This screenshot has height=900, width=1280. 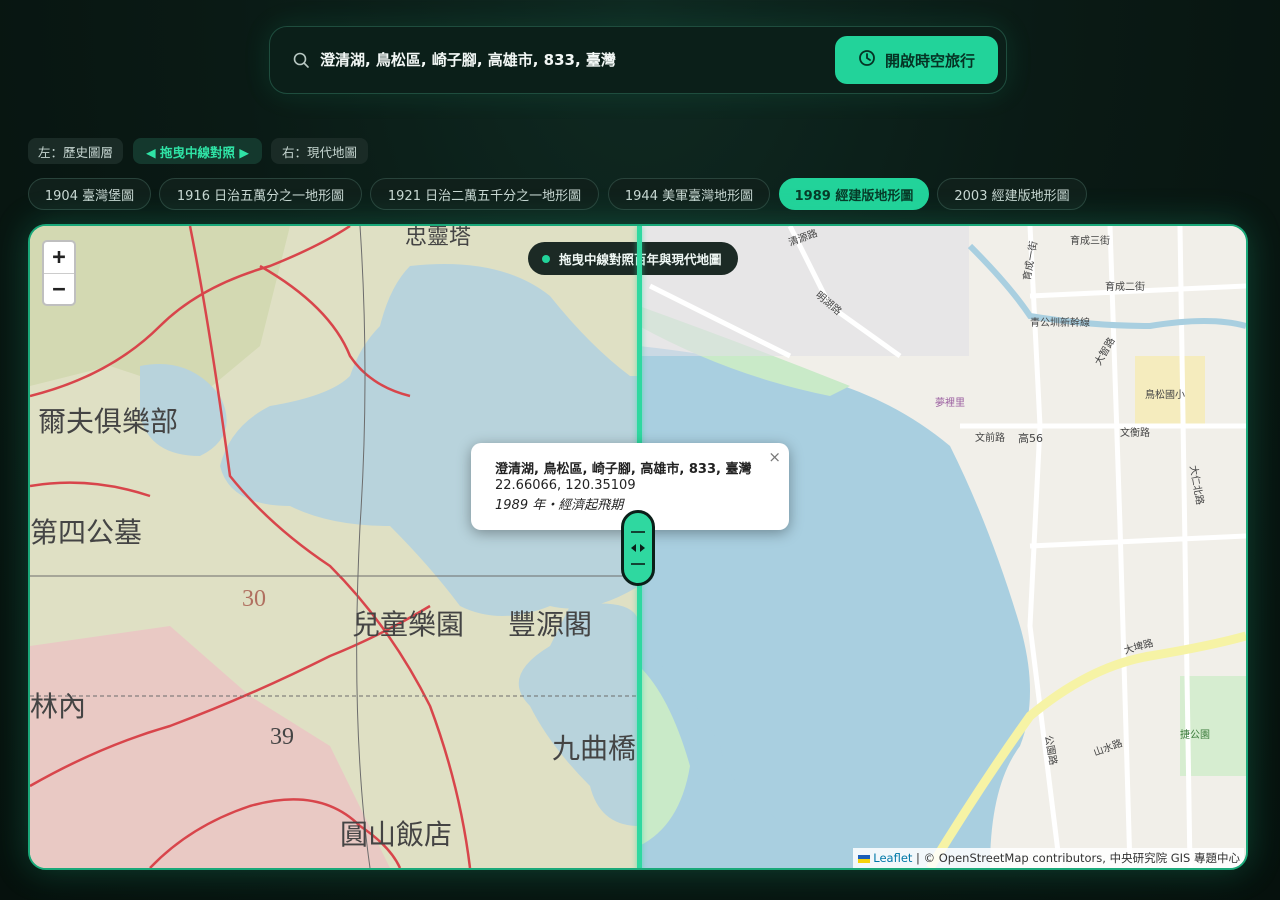 What do you see at coordinates (254, 599) in the screenshot?
I see `historic-label: 30` at bounding box center [254, 599].